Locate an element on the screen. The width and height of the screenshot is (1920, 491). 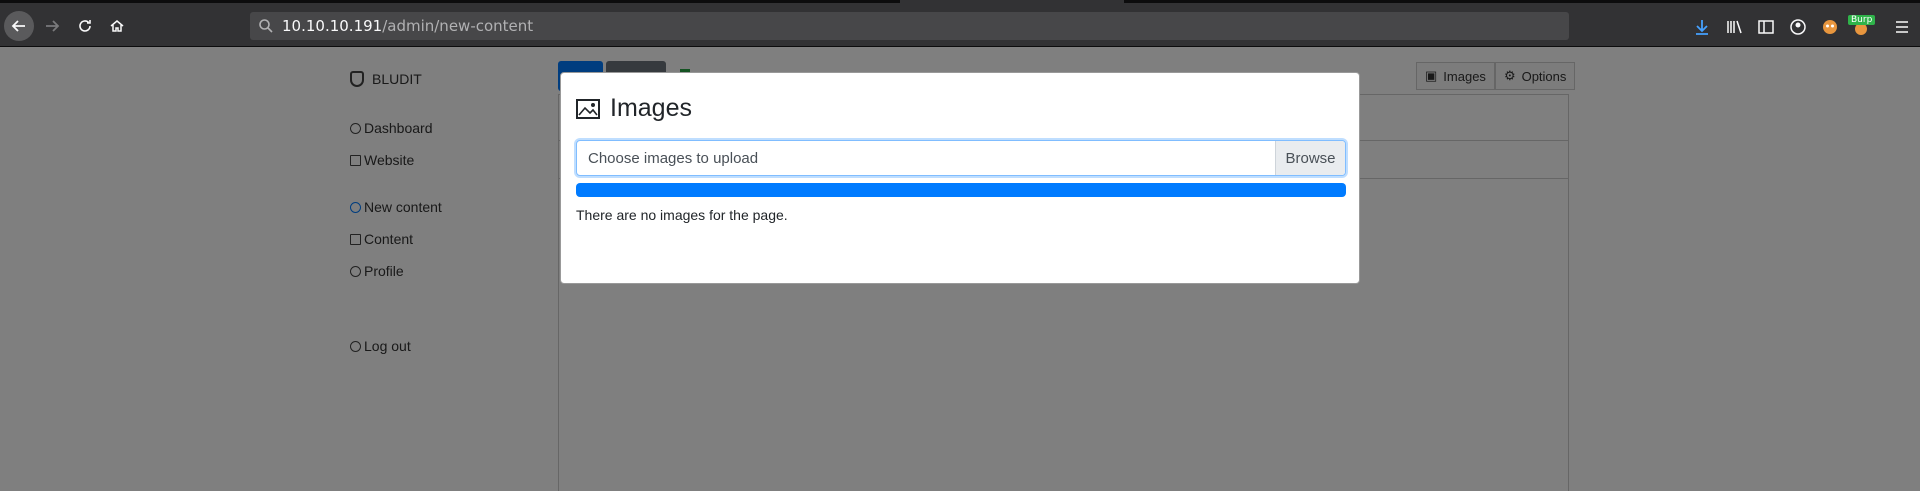
progress-fill is located at coordinates (961, 190).